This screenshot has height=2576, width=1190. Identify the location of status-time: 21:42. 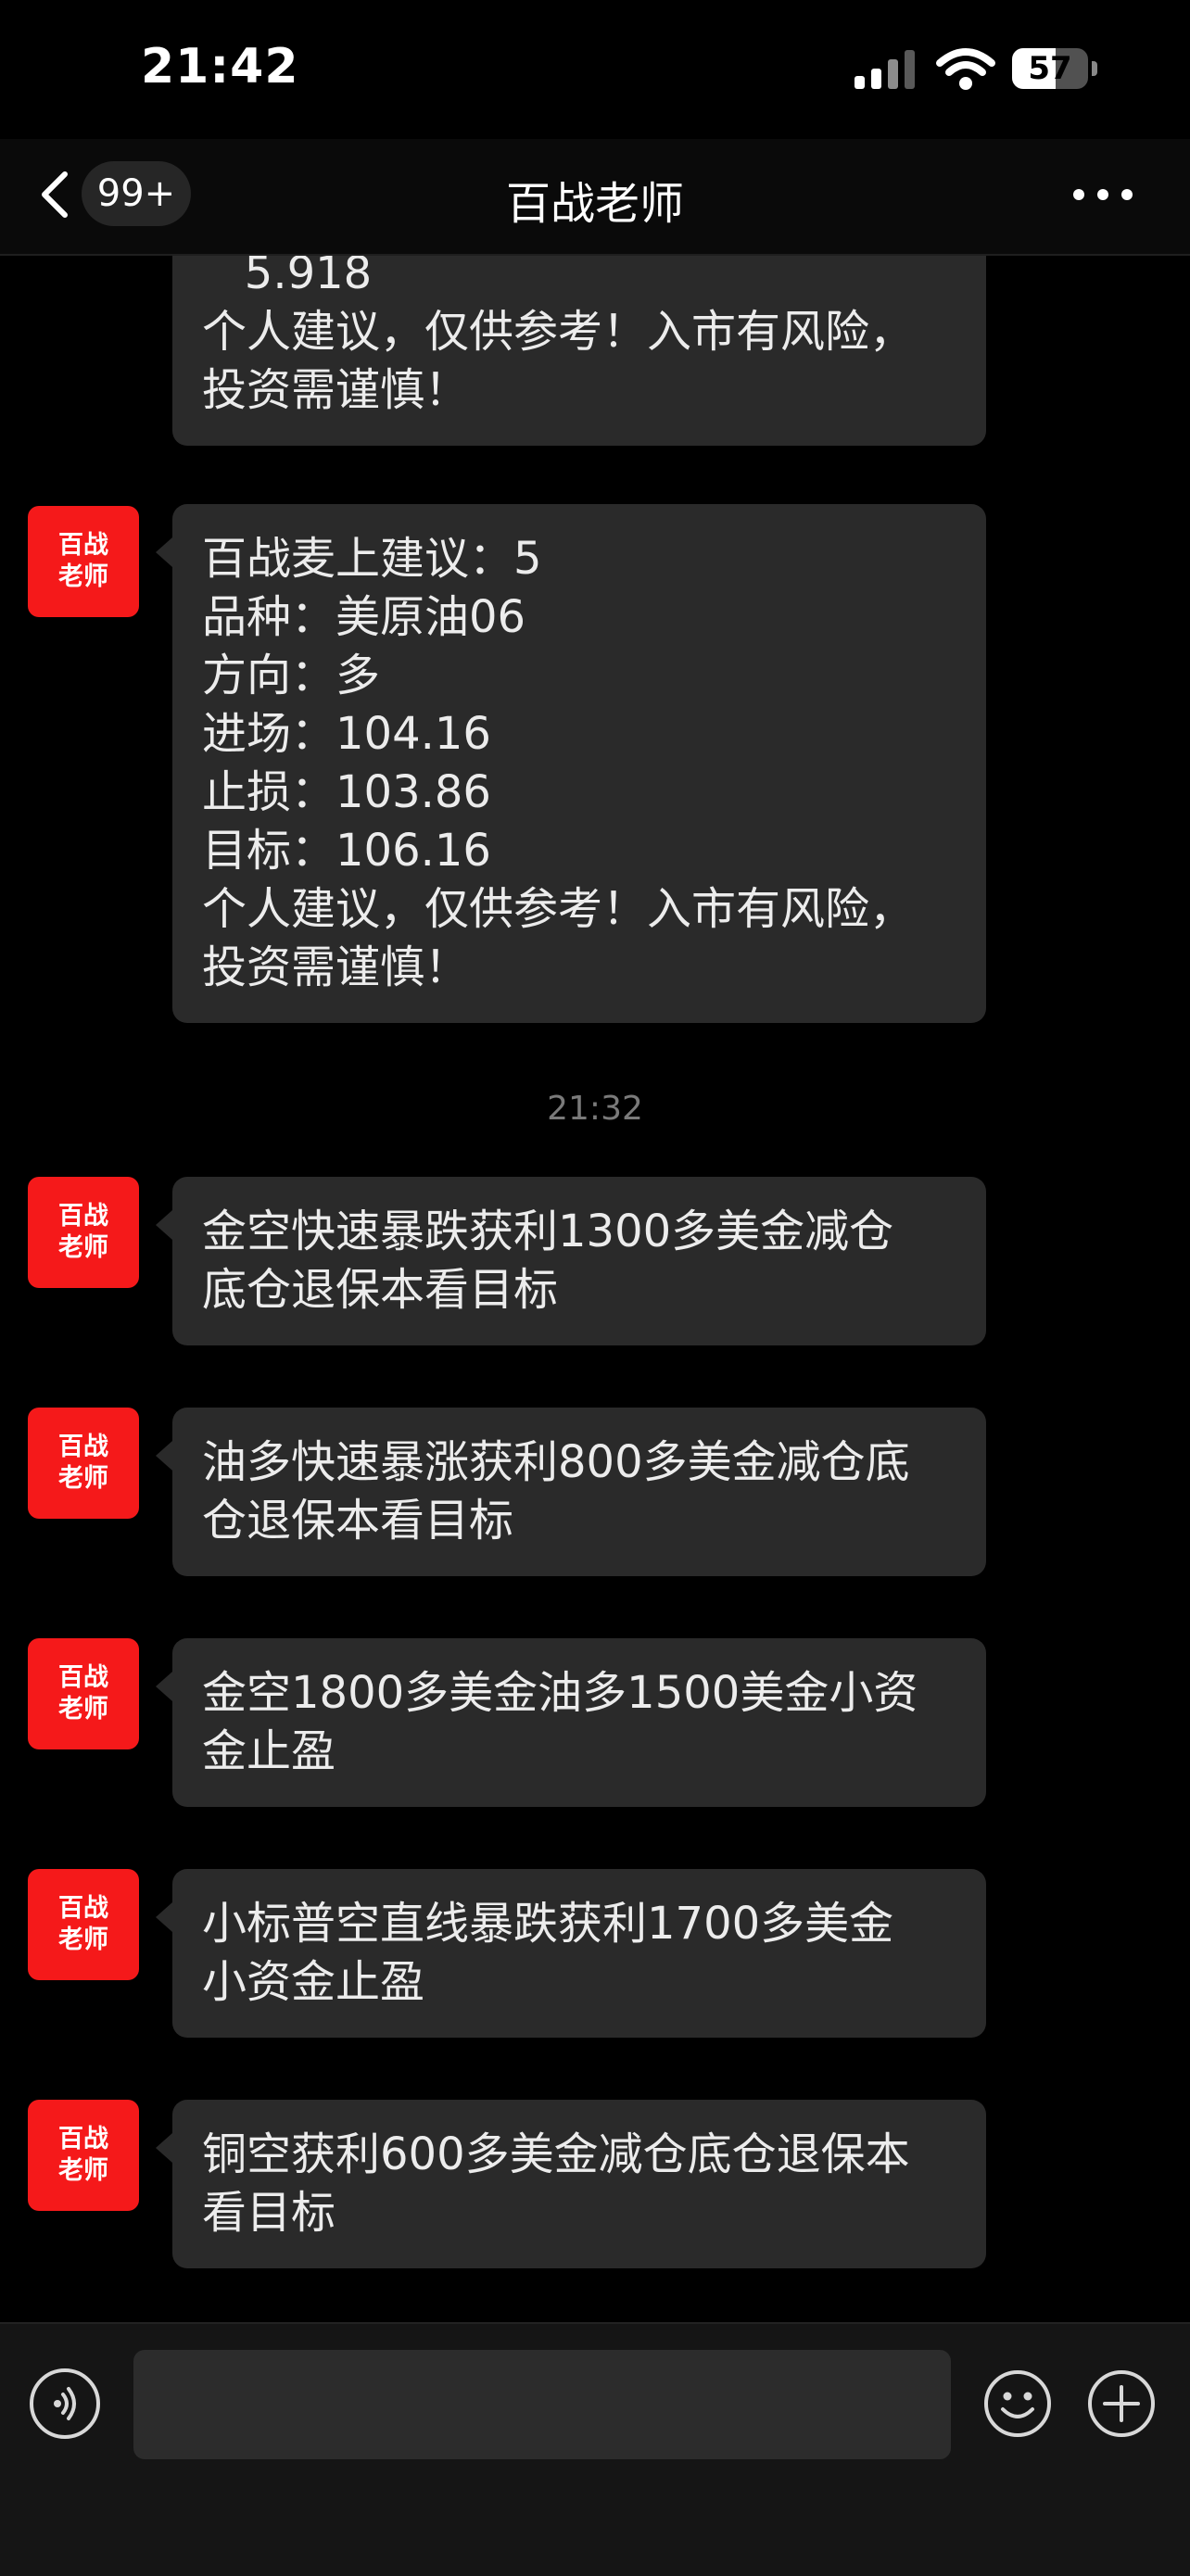
(220, 67).